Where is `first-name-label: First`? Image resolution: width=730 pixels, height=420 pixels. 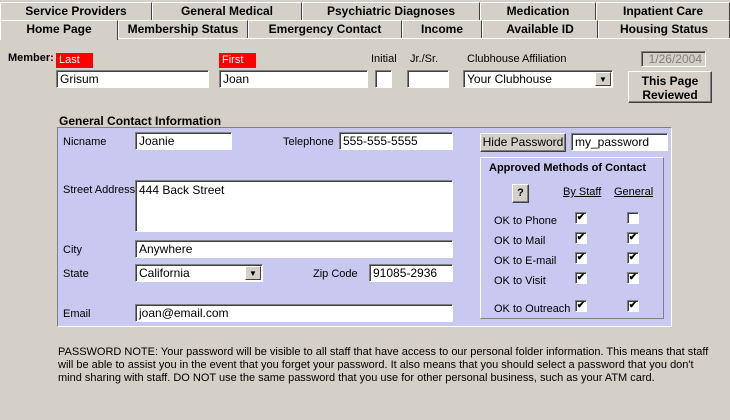 first-name-label: First is located at coordinates (237, 60).